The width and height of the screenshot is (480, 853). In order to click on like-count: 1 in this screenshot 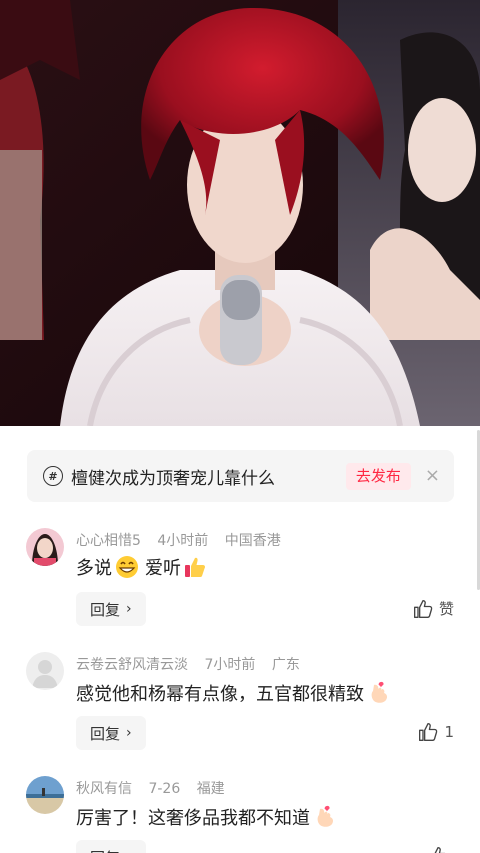, I will do `click(449, 732)`.